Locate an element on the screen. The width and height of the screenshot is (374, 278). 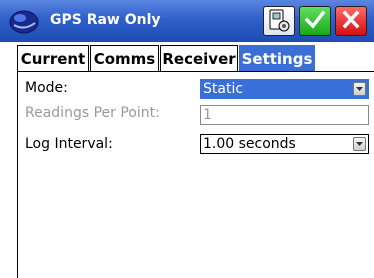
device-settings-icon is located at coordinates (279, 20).